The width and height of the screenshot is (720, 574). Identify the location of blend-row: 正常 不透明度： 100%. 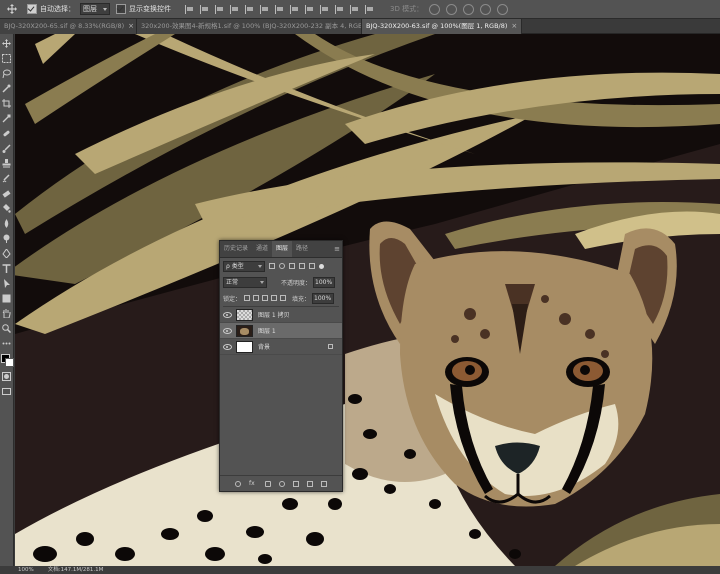
(281, 282).